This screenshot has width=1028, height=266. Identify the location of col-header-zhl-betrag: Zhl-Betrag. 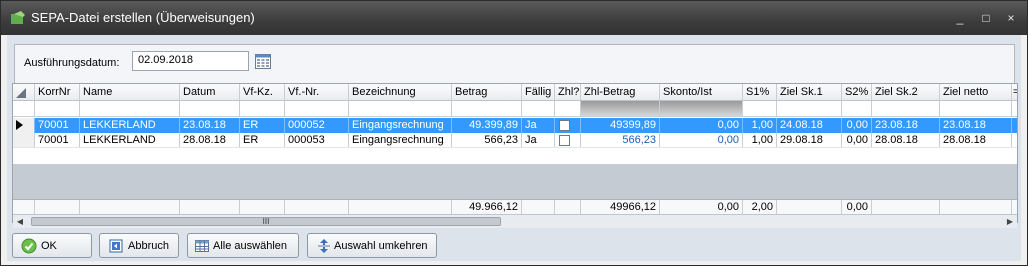
(620, 92).